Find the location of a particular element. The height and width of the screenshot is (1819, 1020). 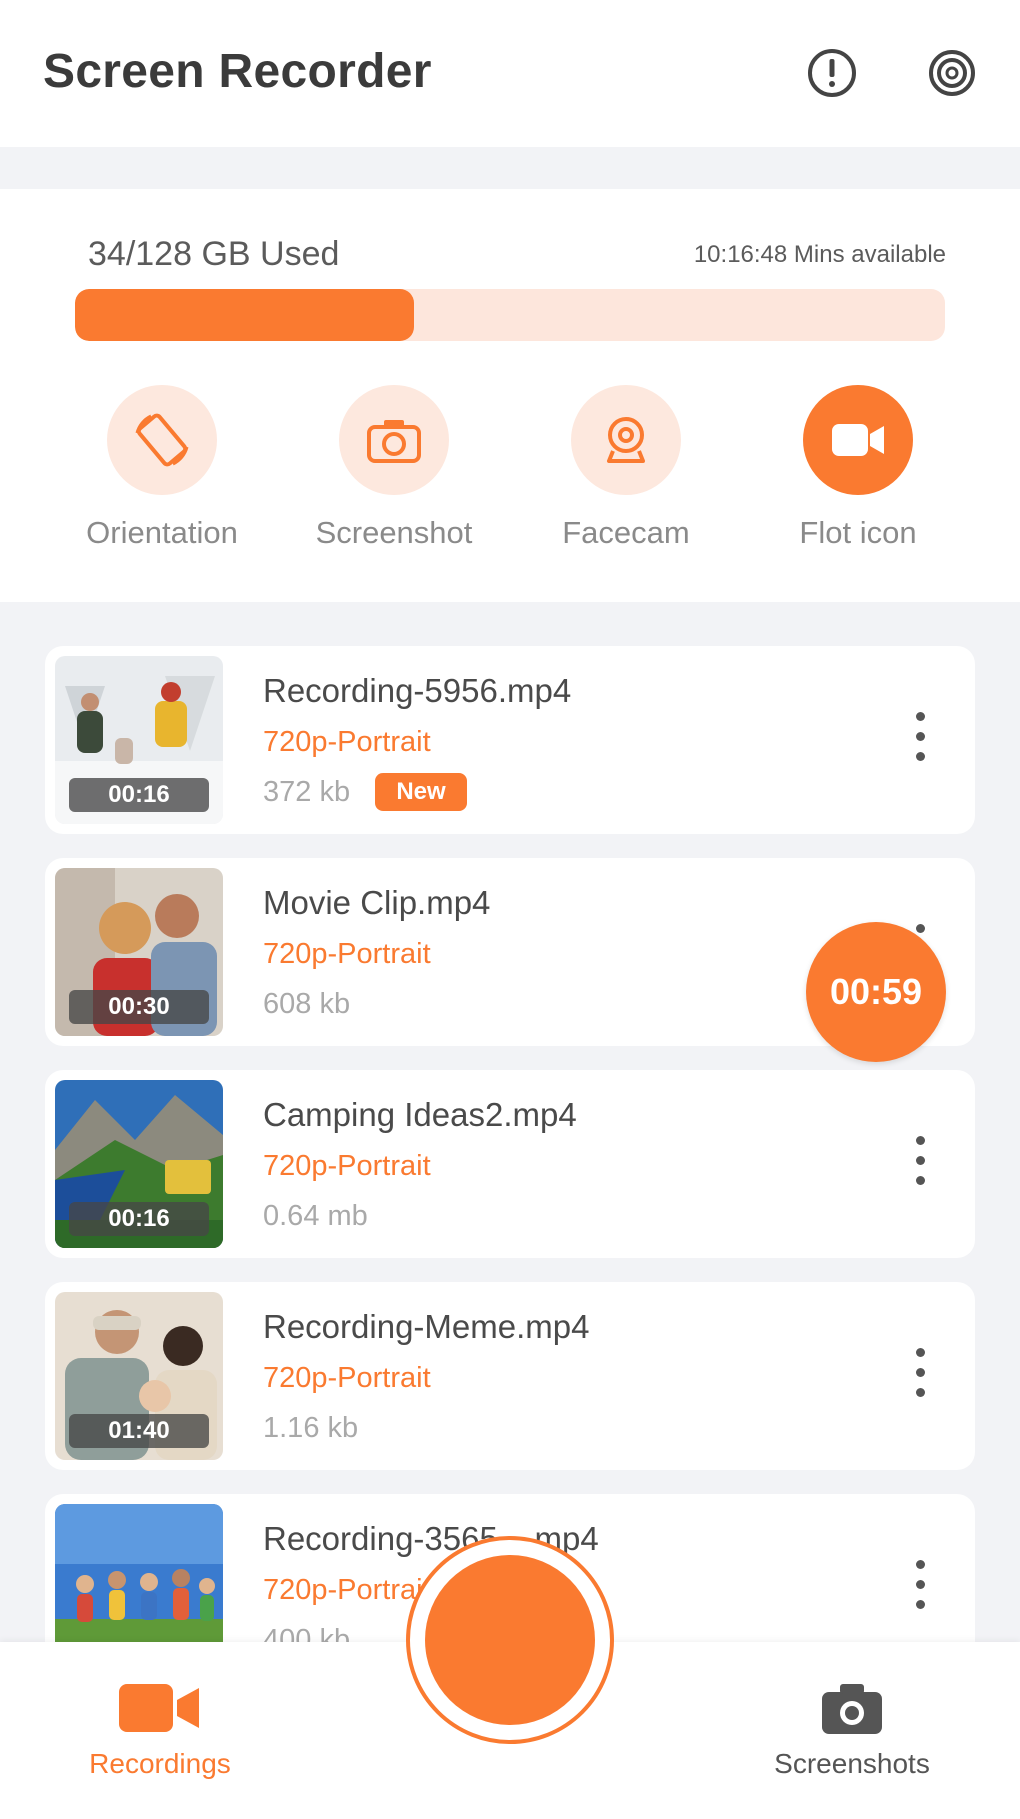

storage-progress-fill is located at coordinates (245, 315).